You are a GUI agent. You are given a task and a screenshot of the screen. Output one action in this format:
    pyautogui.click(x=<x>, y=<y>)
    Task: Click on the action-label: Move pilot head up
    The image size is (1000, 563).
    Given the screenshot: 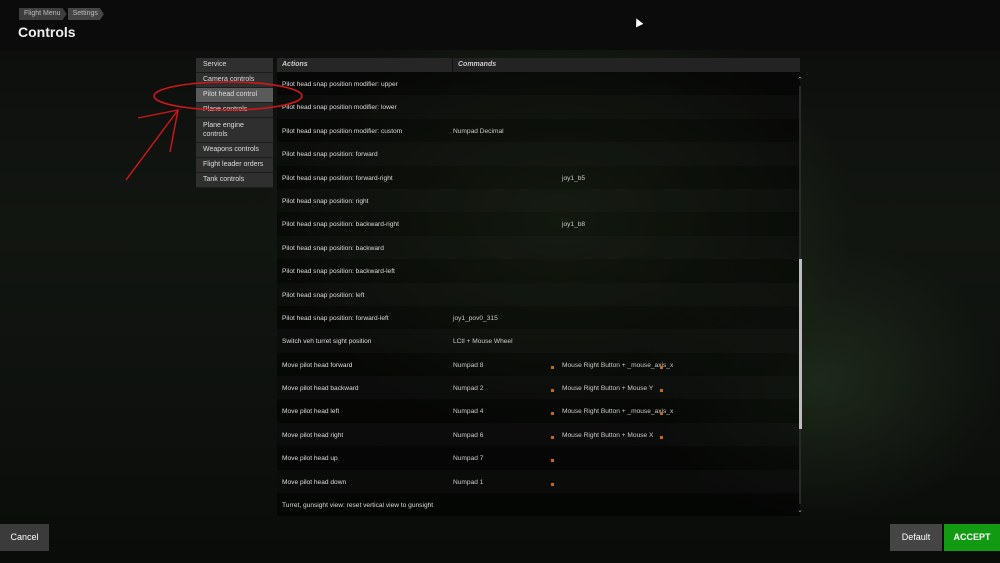 What is the action you would take?
    pyautogui.click(x=310, y=459)
    